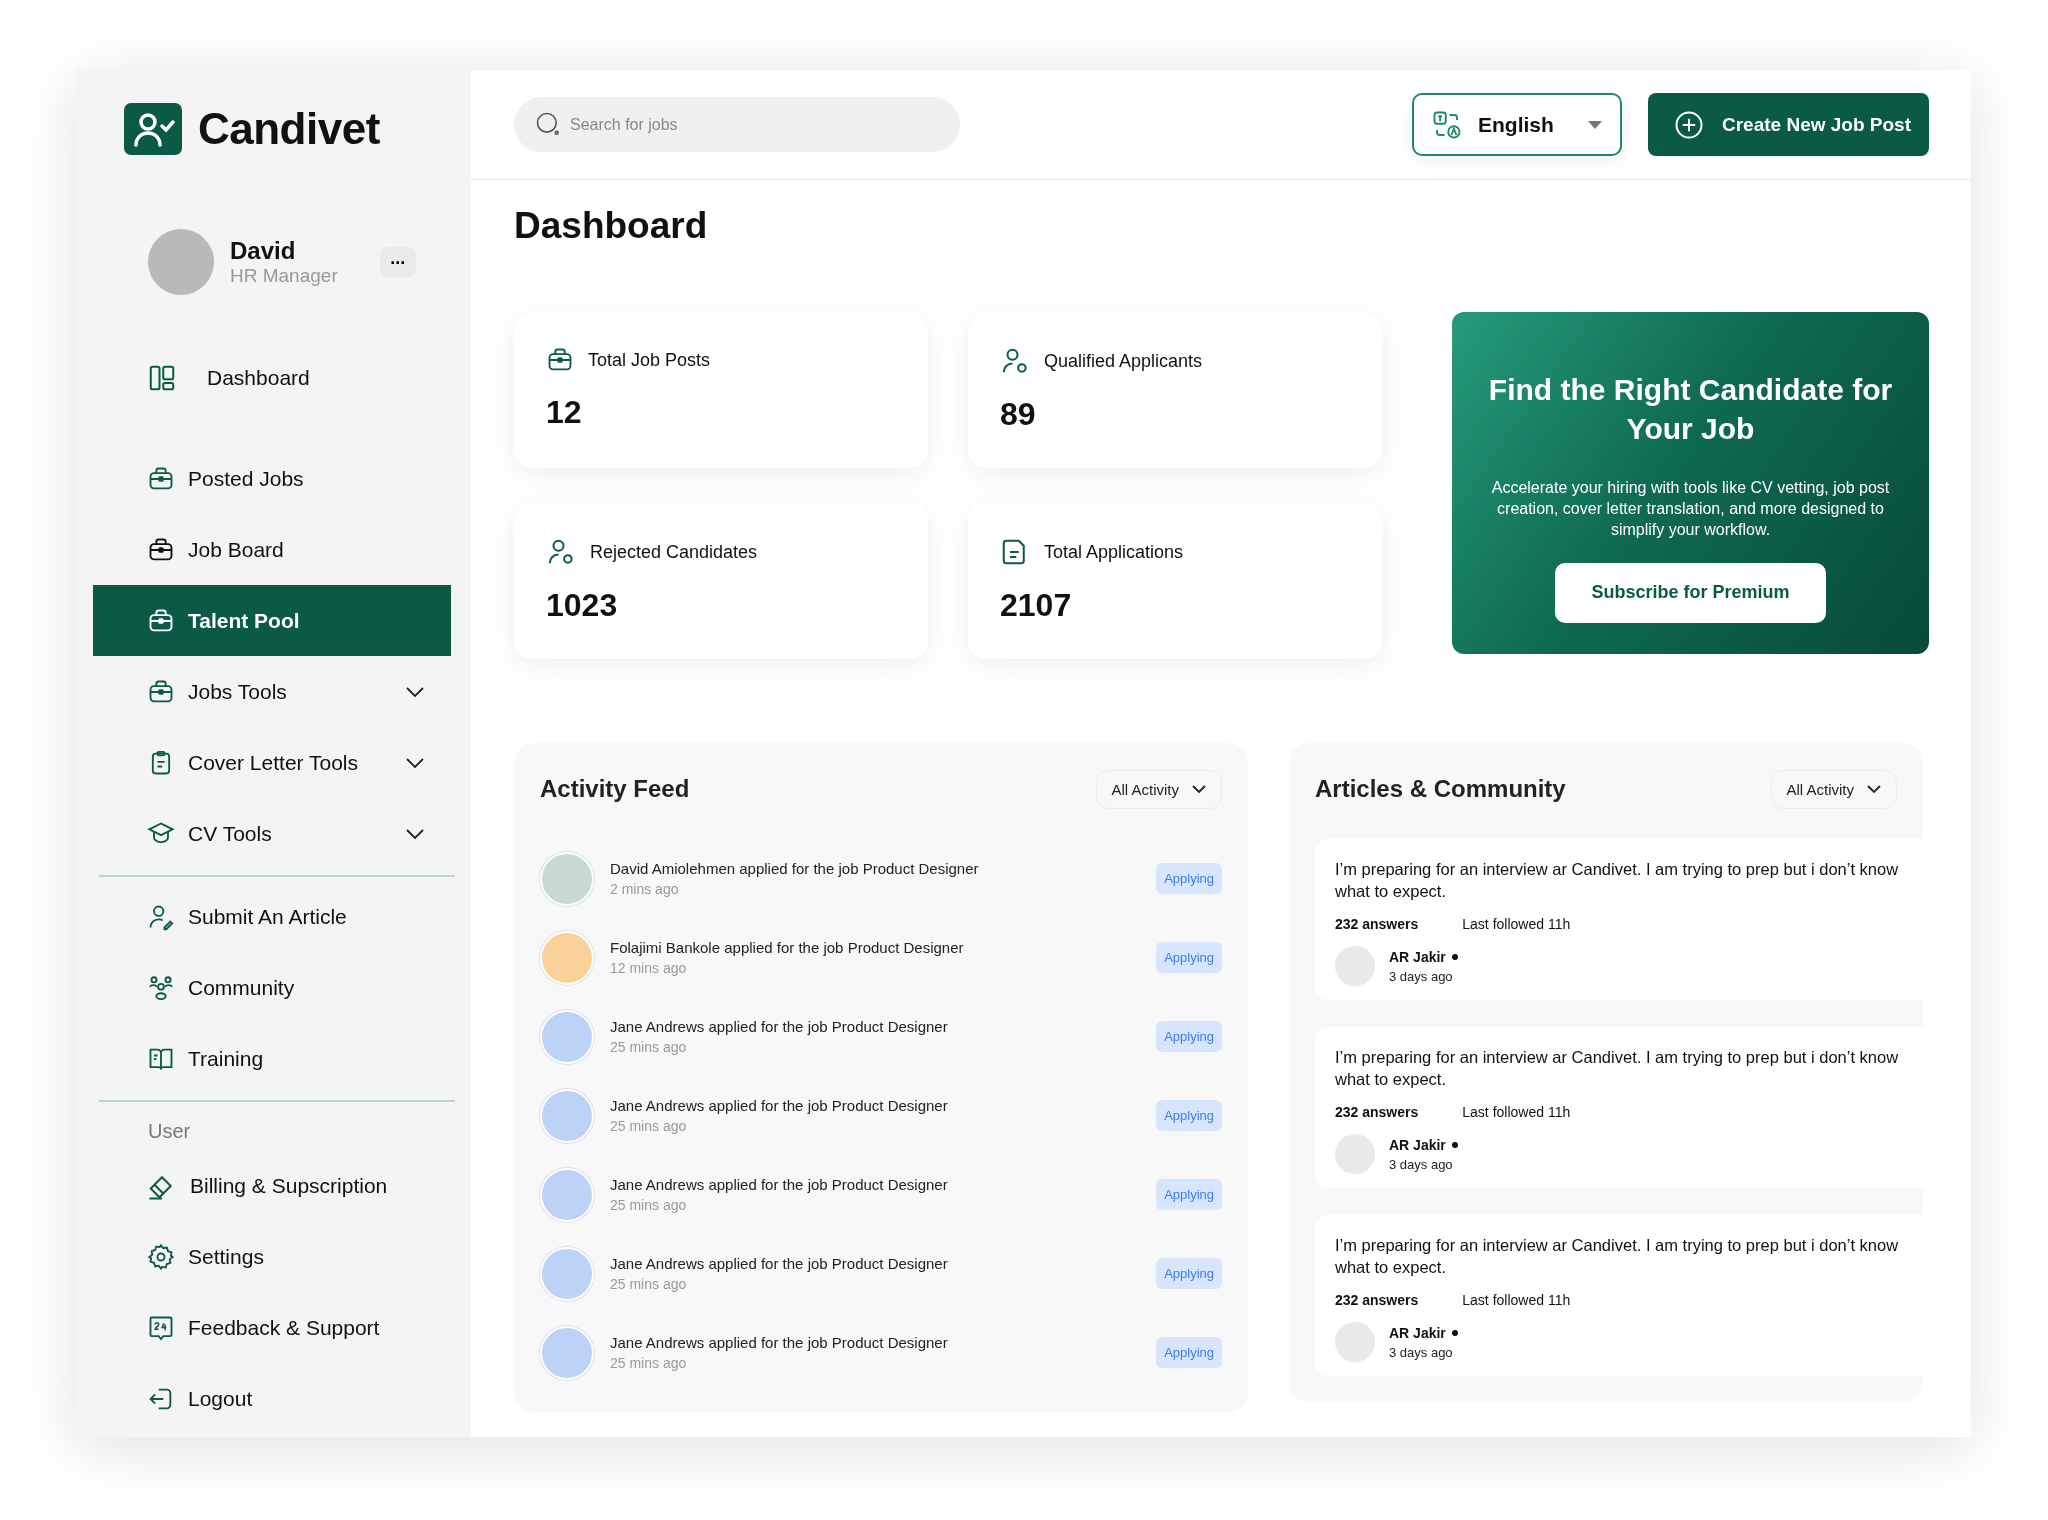 The height and width of the screenshot is (1520, 2048). What do you see at coordinates (161, 987) in the screenshot?
I see `people-icon` at bounding box center [161, 987].